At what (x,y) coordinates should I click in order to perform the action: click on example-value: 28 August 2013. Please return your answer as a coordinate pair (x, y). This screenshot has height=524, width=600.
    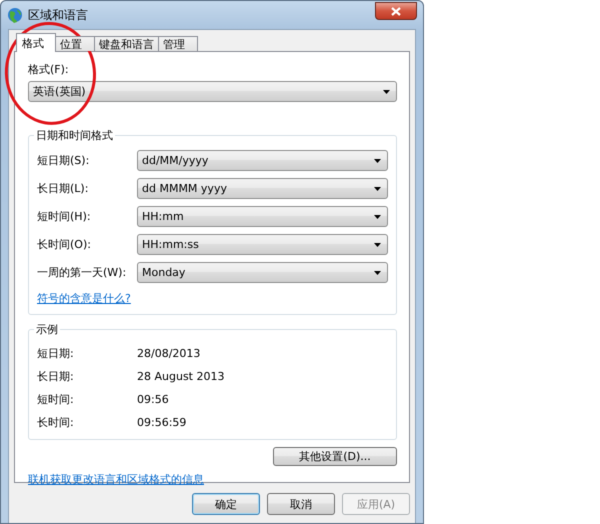
    Looking at the image, I should click on (181, 376).